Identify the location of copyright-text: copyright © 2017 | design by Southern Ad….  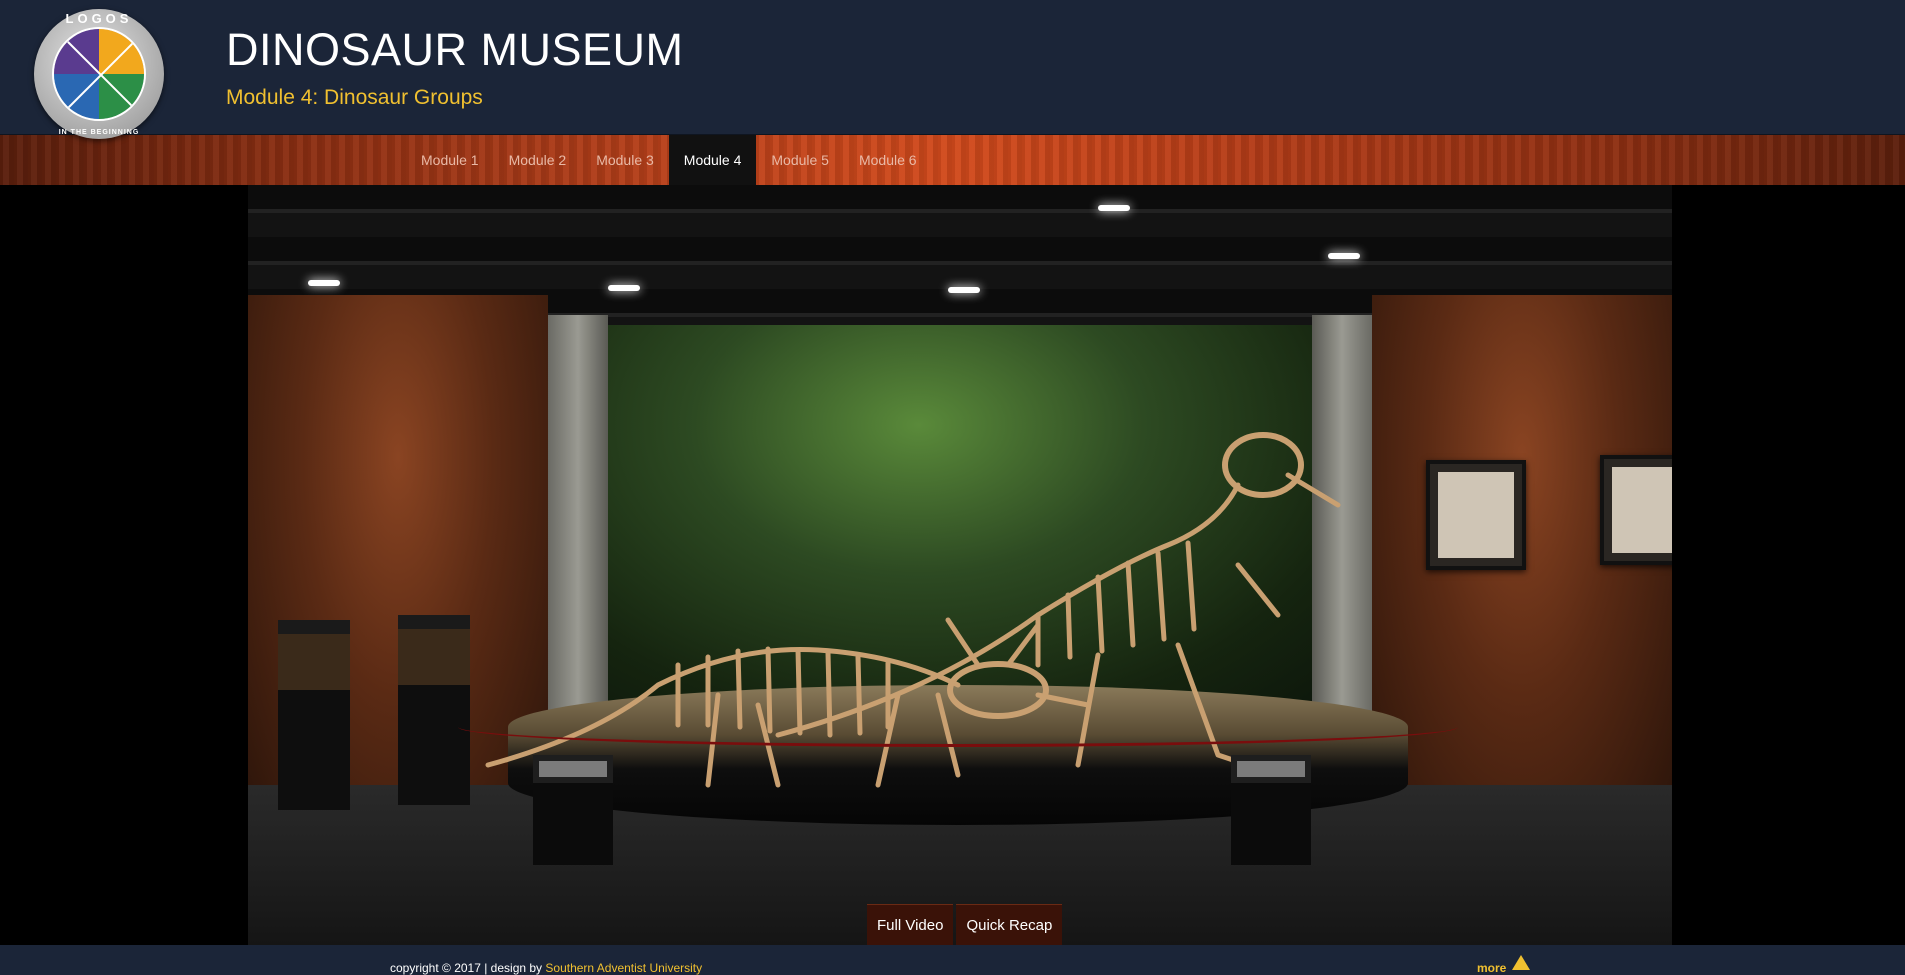
(546, 968).